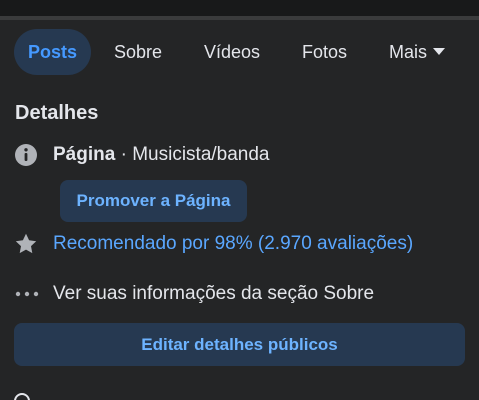  I want to click on divider, so click(239, 18).